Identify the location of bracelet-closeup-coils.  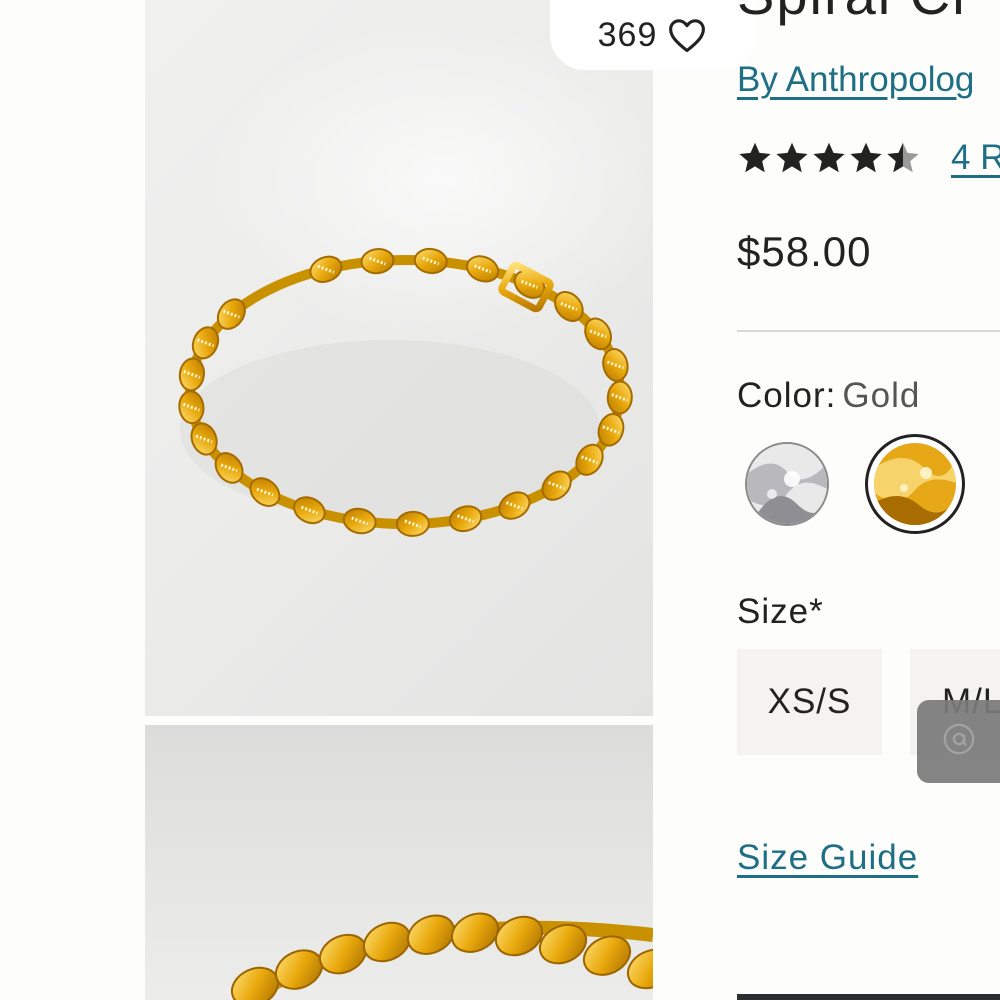
(441, 956).